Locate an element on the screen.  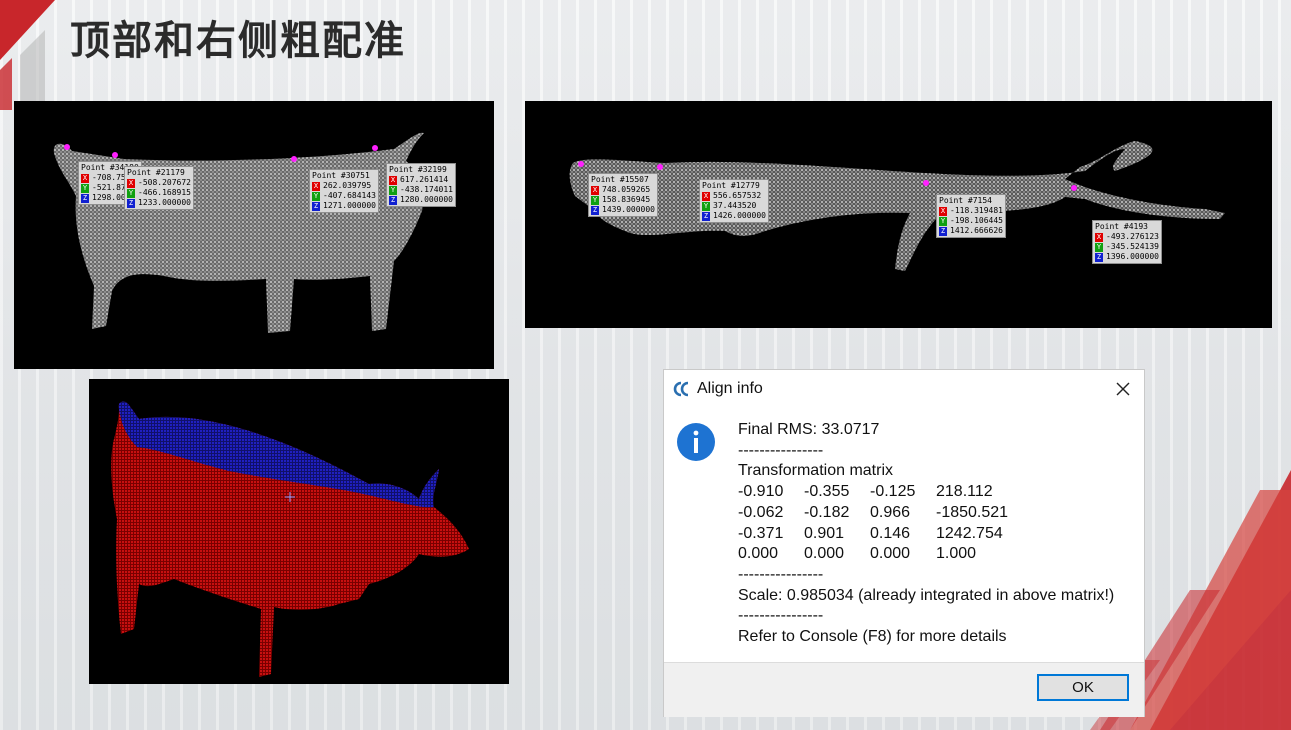
matrix-row: -0.910 -0.355 -0.125 218.112 is located at coordinates (938, 492).